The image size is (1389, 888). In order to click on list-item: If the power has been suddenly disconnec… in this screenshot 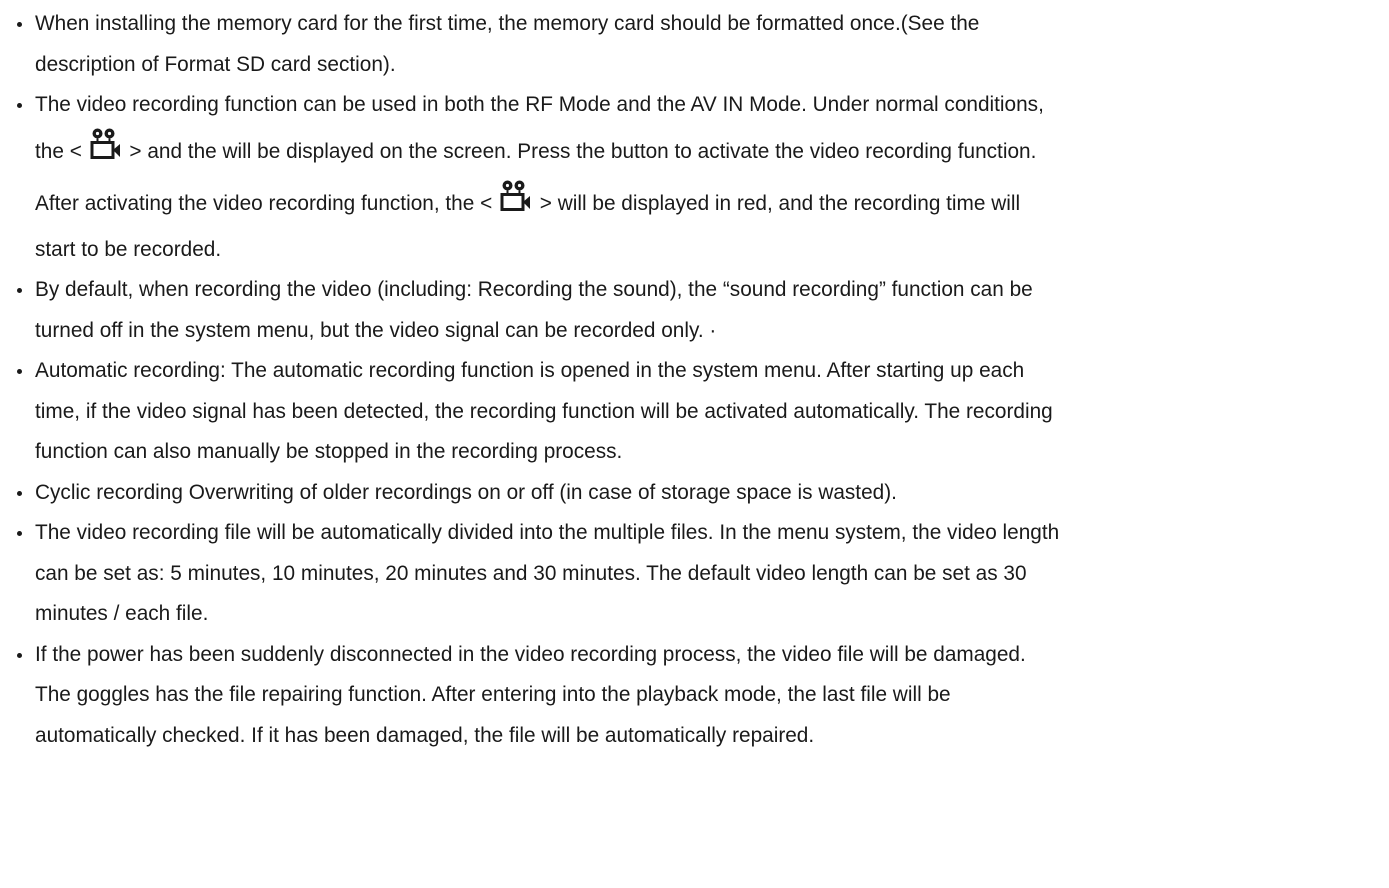, I will do `click(700, 696)`.